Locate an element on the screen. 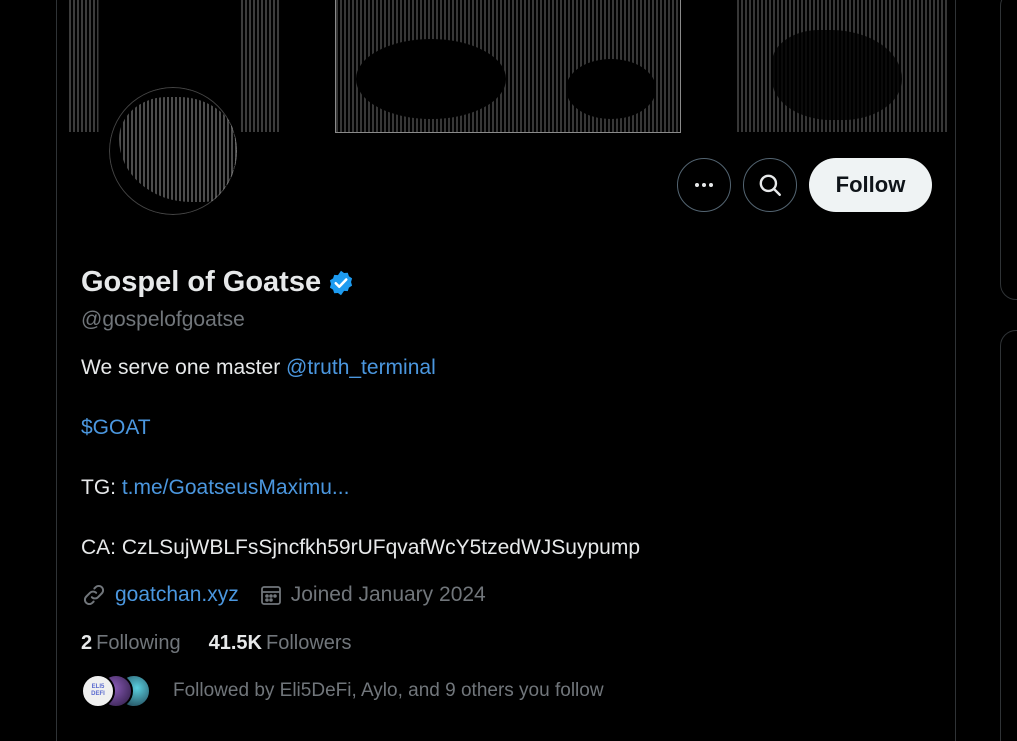 This screenshot has height=741, width=1017. name-row: Gospel of Goatse is located at coordinates (218, 282).